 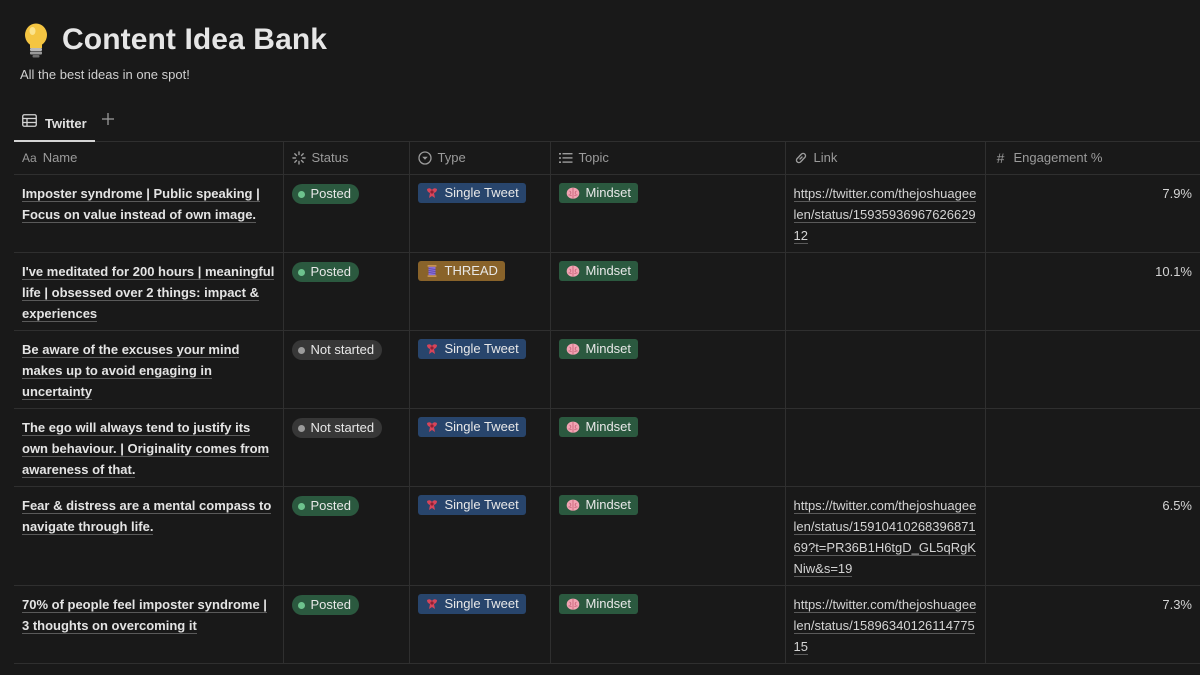 I want to click on column-header-engagement: # Engagement %, so click(x=1092, y=158).